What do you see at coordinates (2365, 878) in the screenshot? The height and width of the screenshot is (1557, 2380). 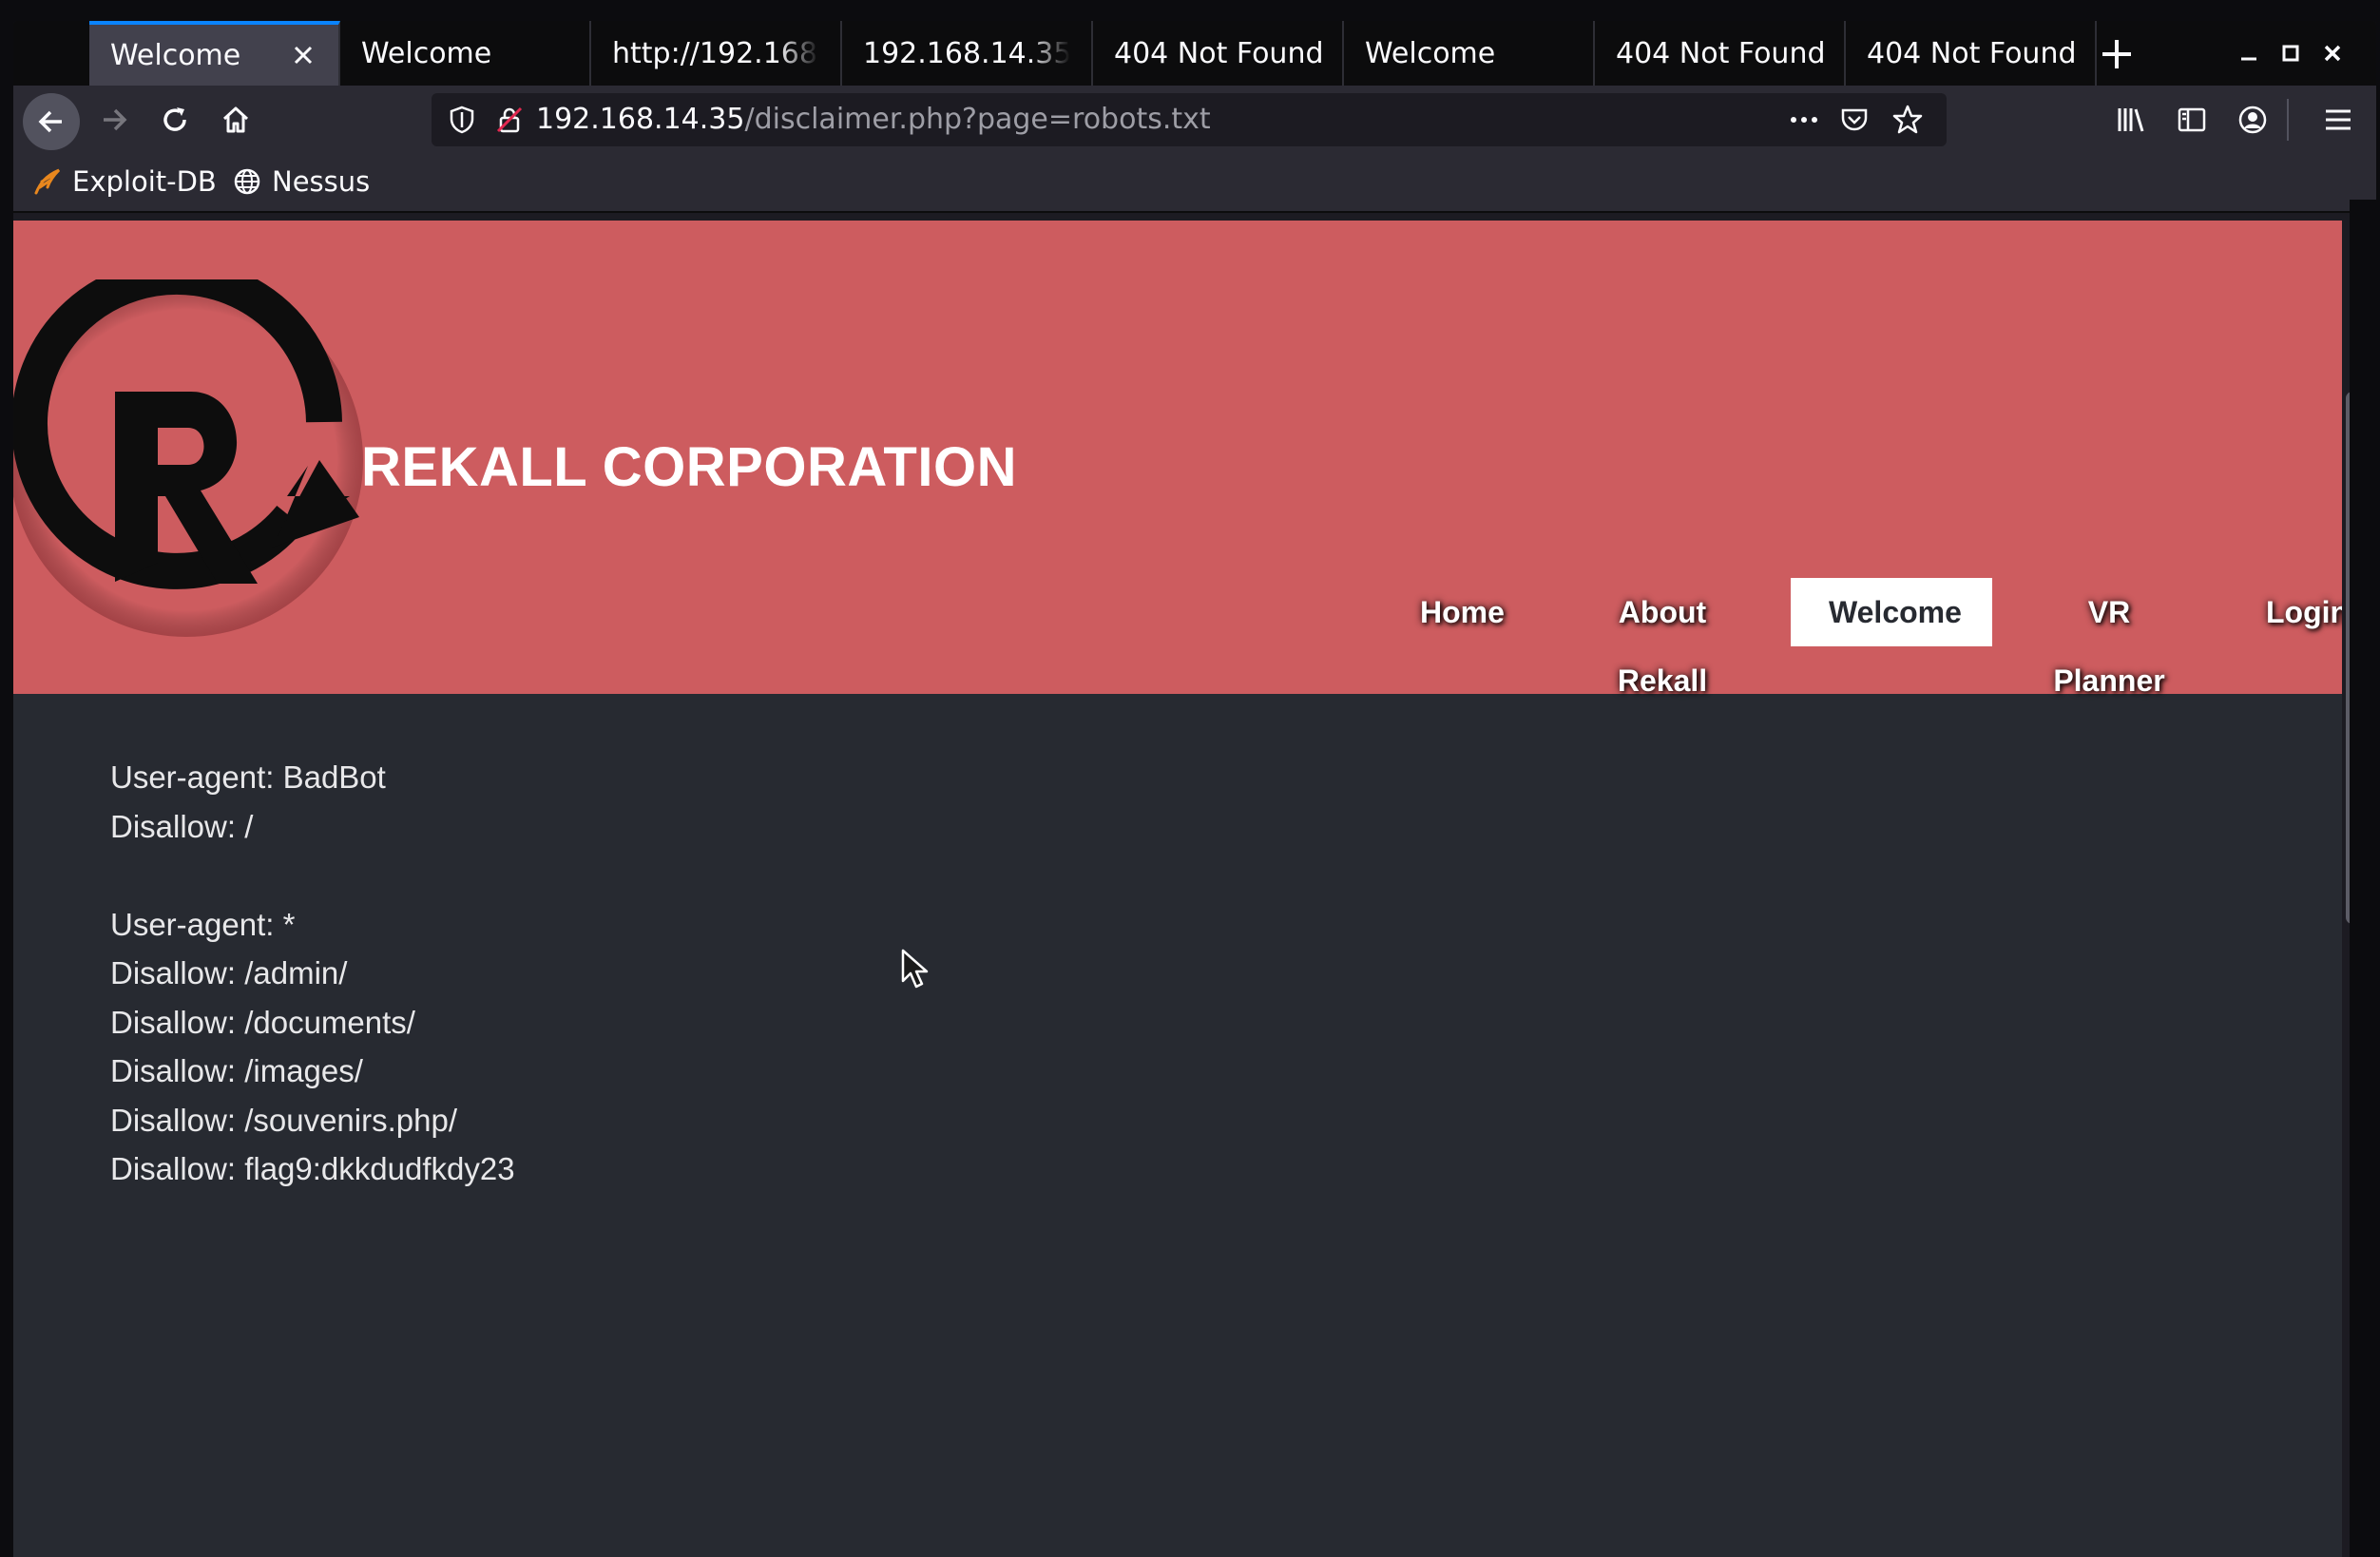 I see `background-window-edge` at bounding box center [2365, 878].